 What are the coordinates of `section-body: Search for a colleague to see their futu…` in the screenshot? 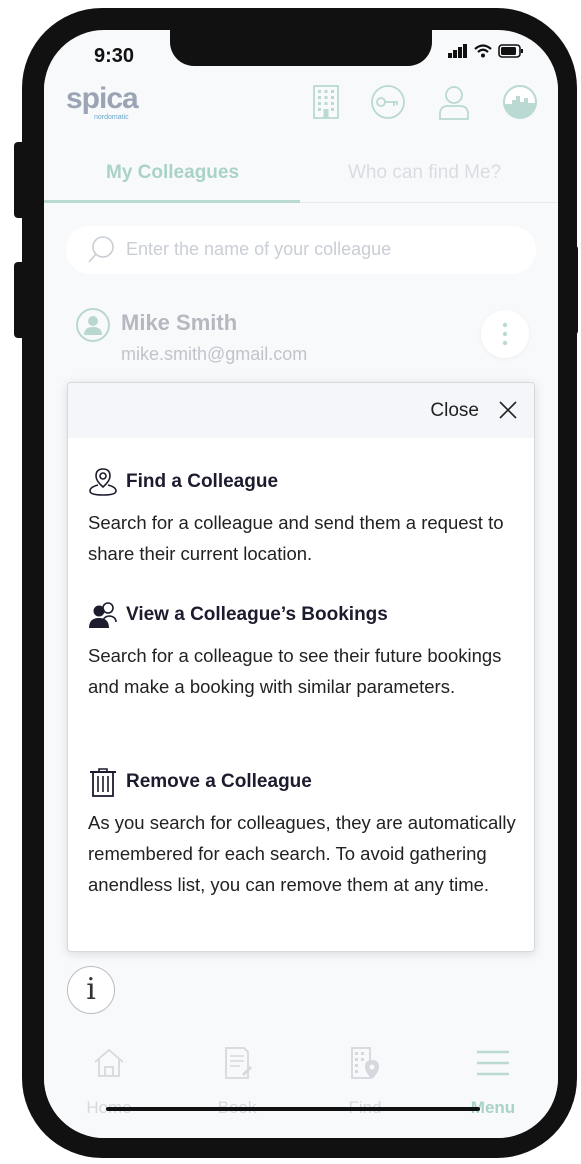 It's located at (295, 671).